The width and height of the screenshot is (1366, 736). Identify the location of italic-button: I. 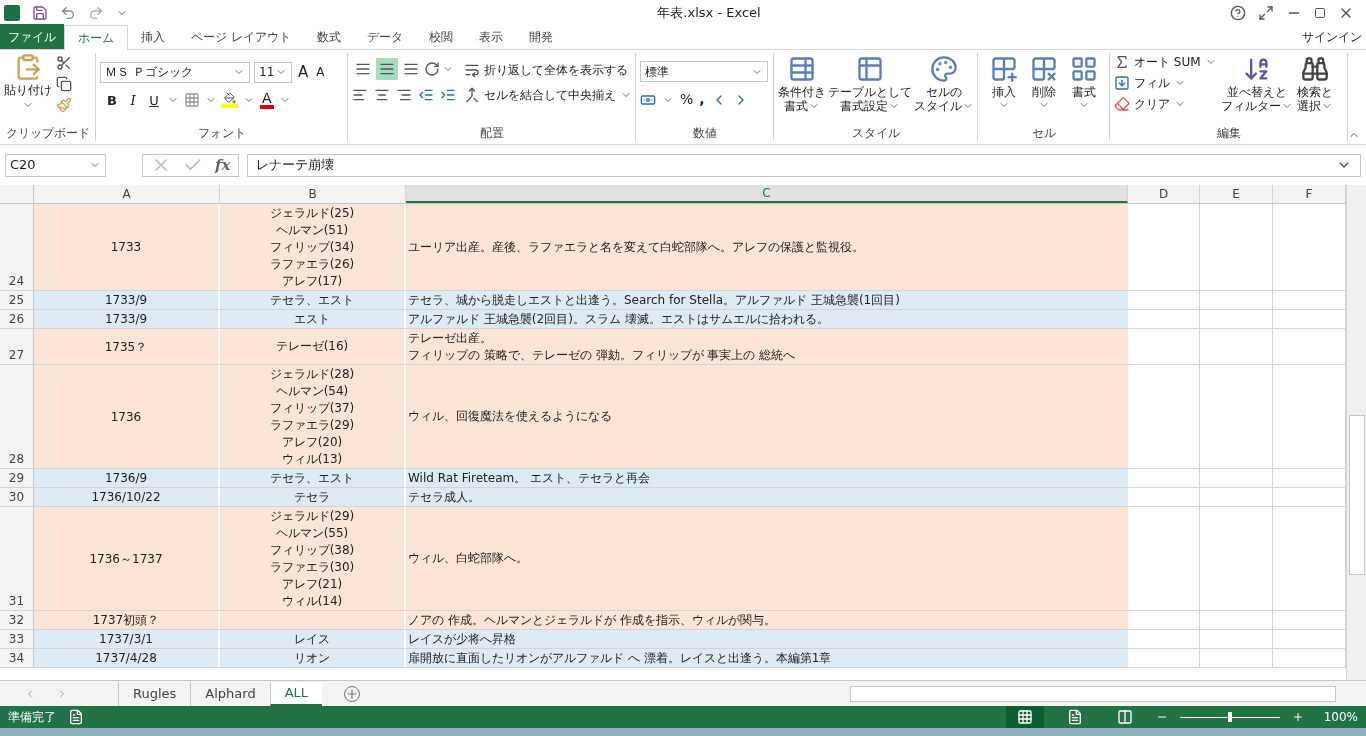
(133, 100).